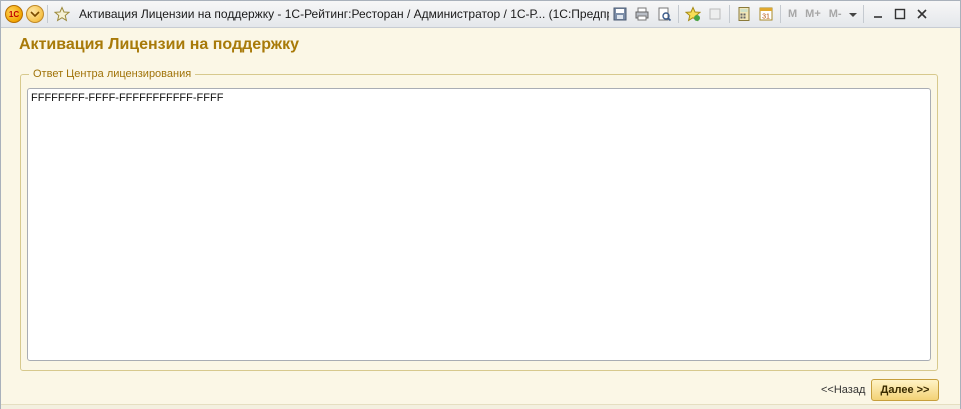 The width and height of the screenshot is (961, 409). I want to click on print-icon, so click(642, 14).